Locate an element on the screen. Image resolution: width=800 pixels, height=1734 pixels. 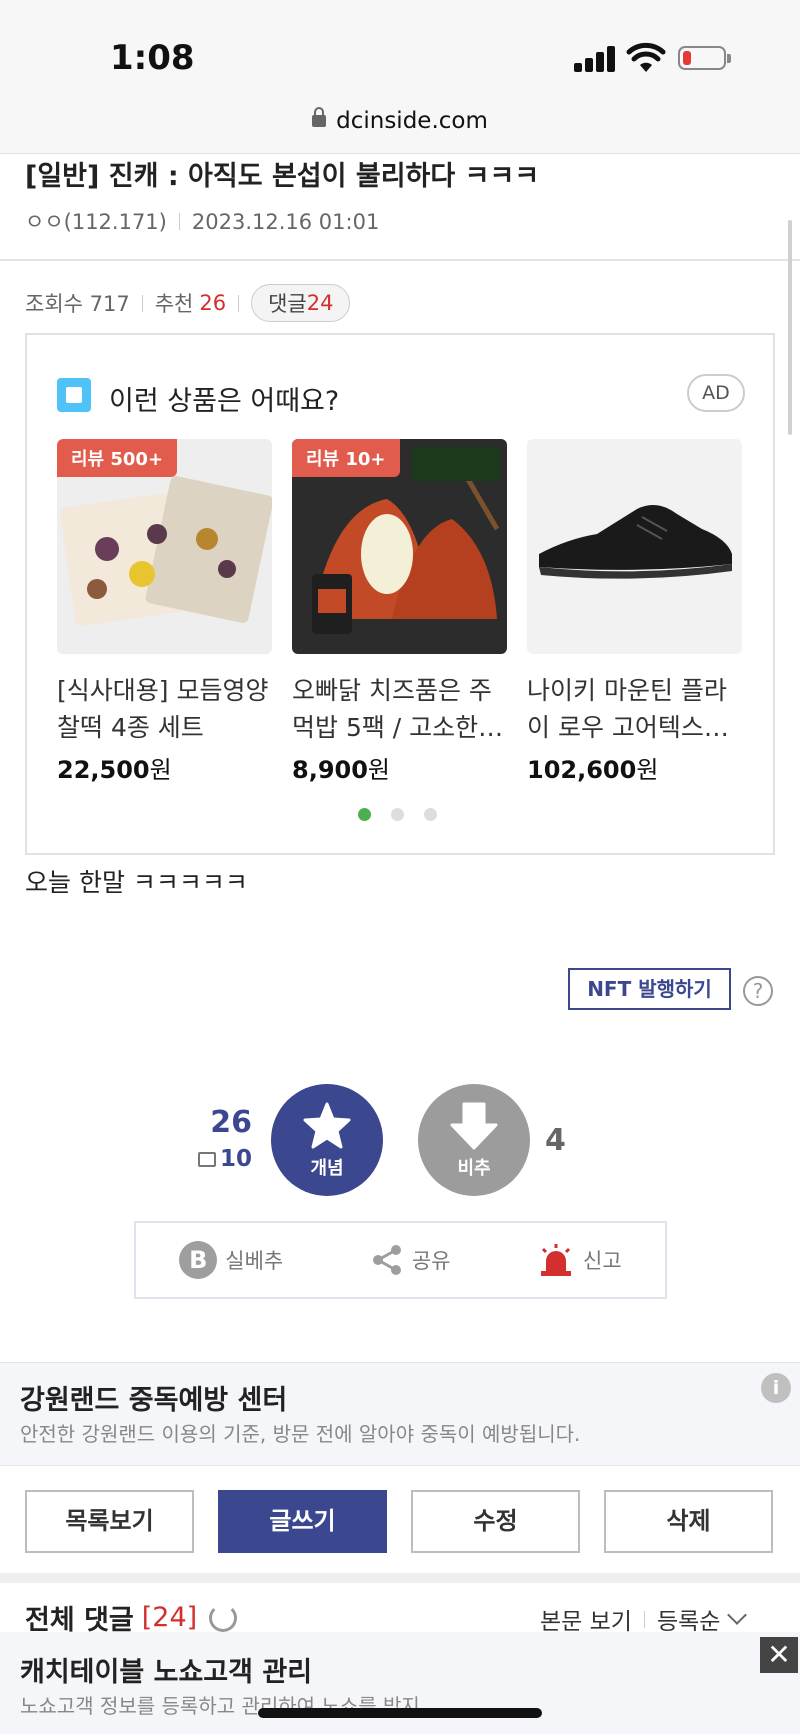
ad-badge: AD is located at coordinates (716, 393).